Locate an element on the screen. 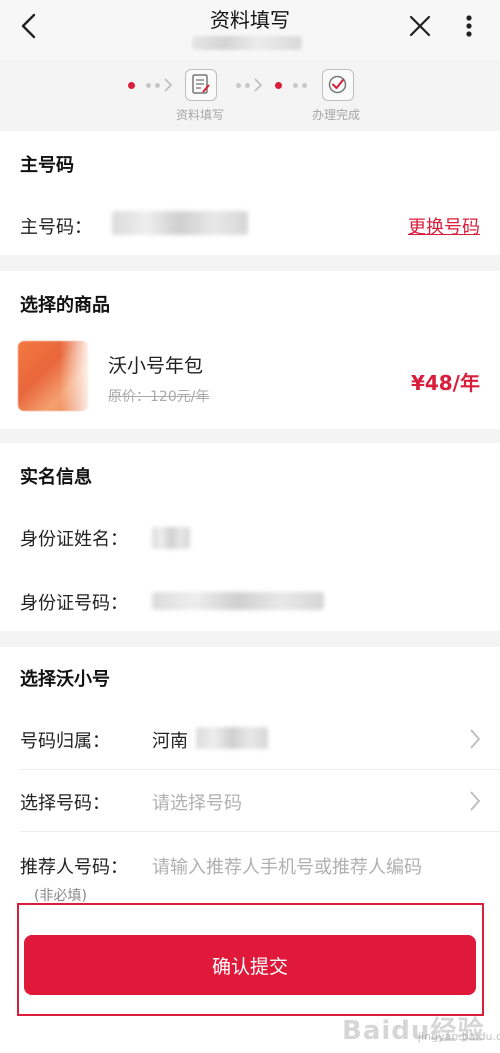 The image size is (500, 1053). region-label: 号码归属： is located at coordinates (65, 741).